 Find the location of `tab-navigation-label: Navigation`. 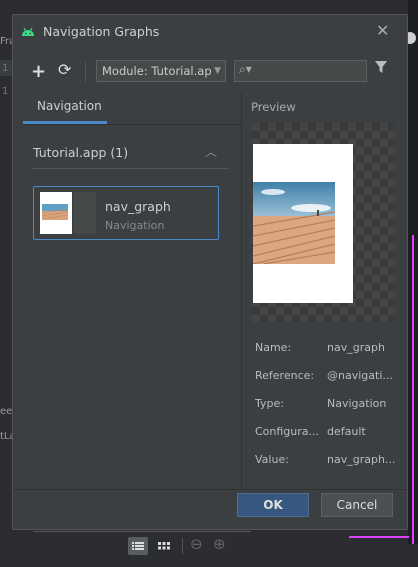

tab-navigation-label: Navigation is located at coordinates (69, 106).